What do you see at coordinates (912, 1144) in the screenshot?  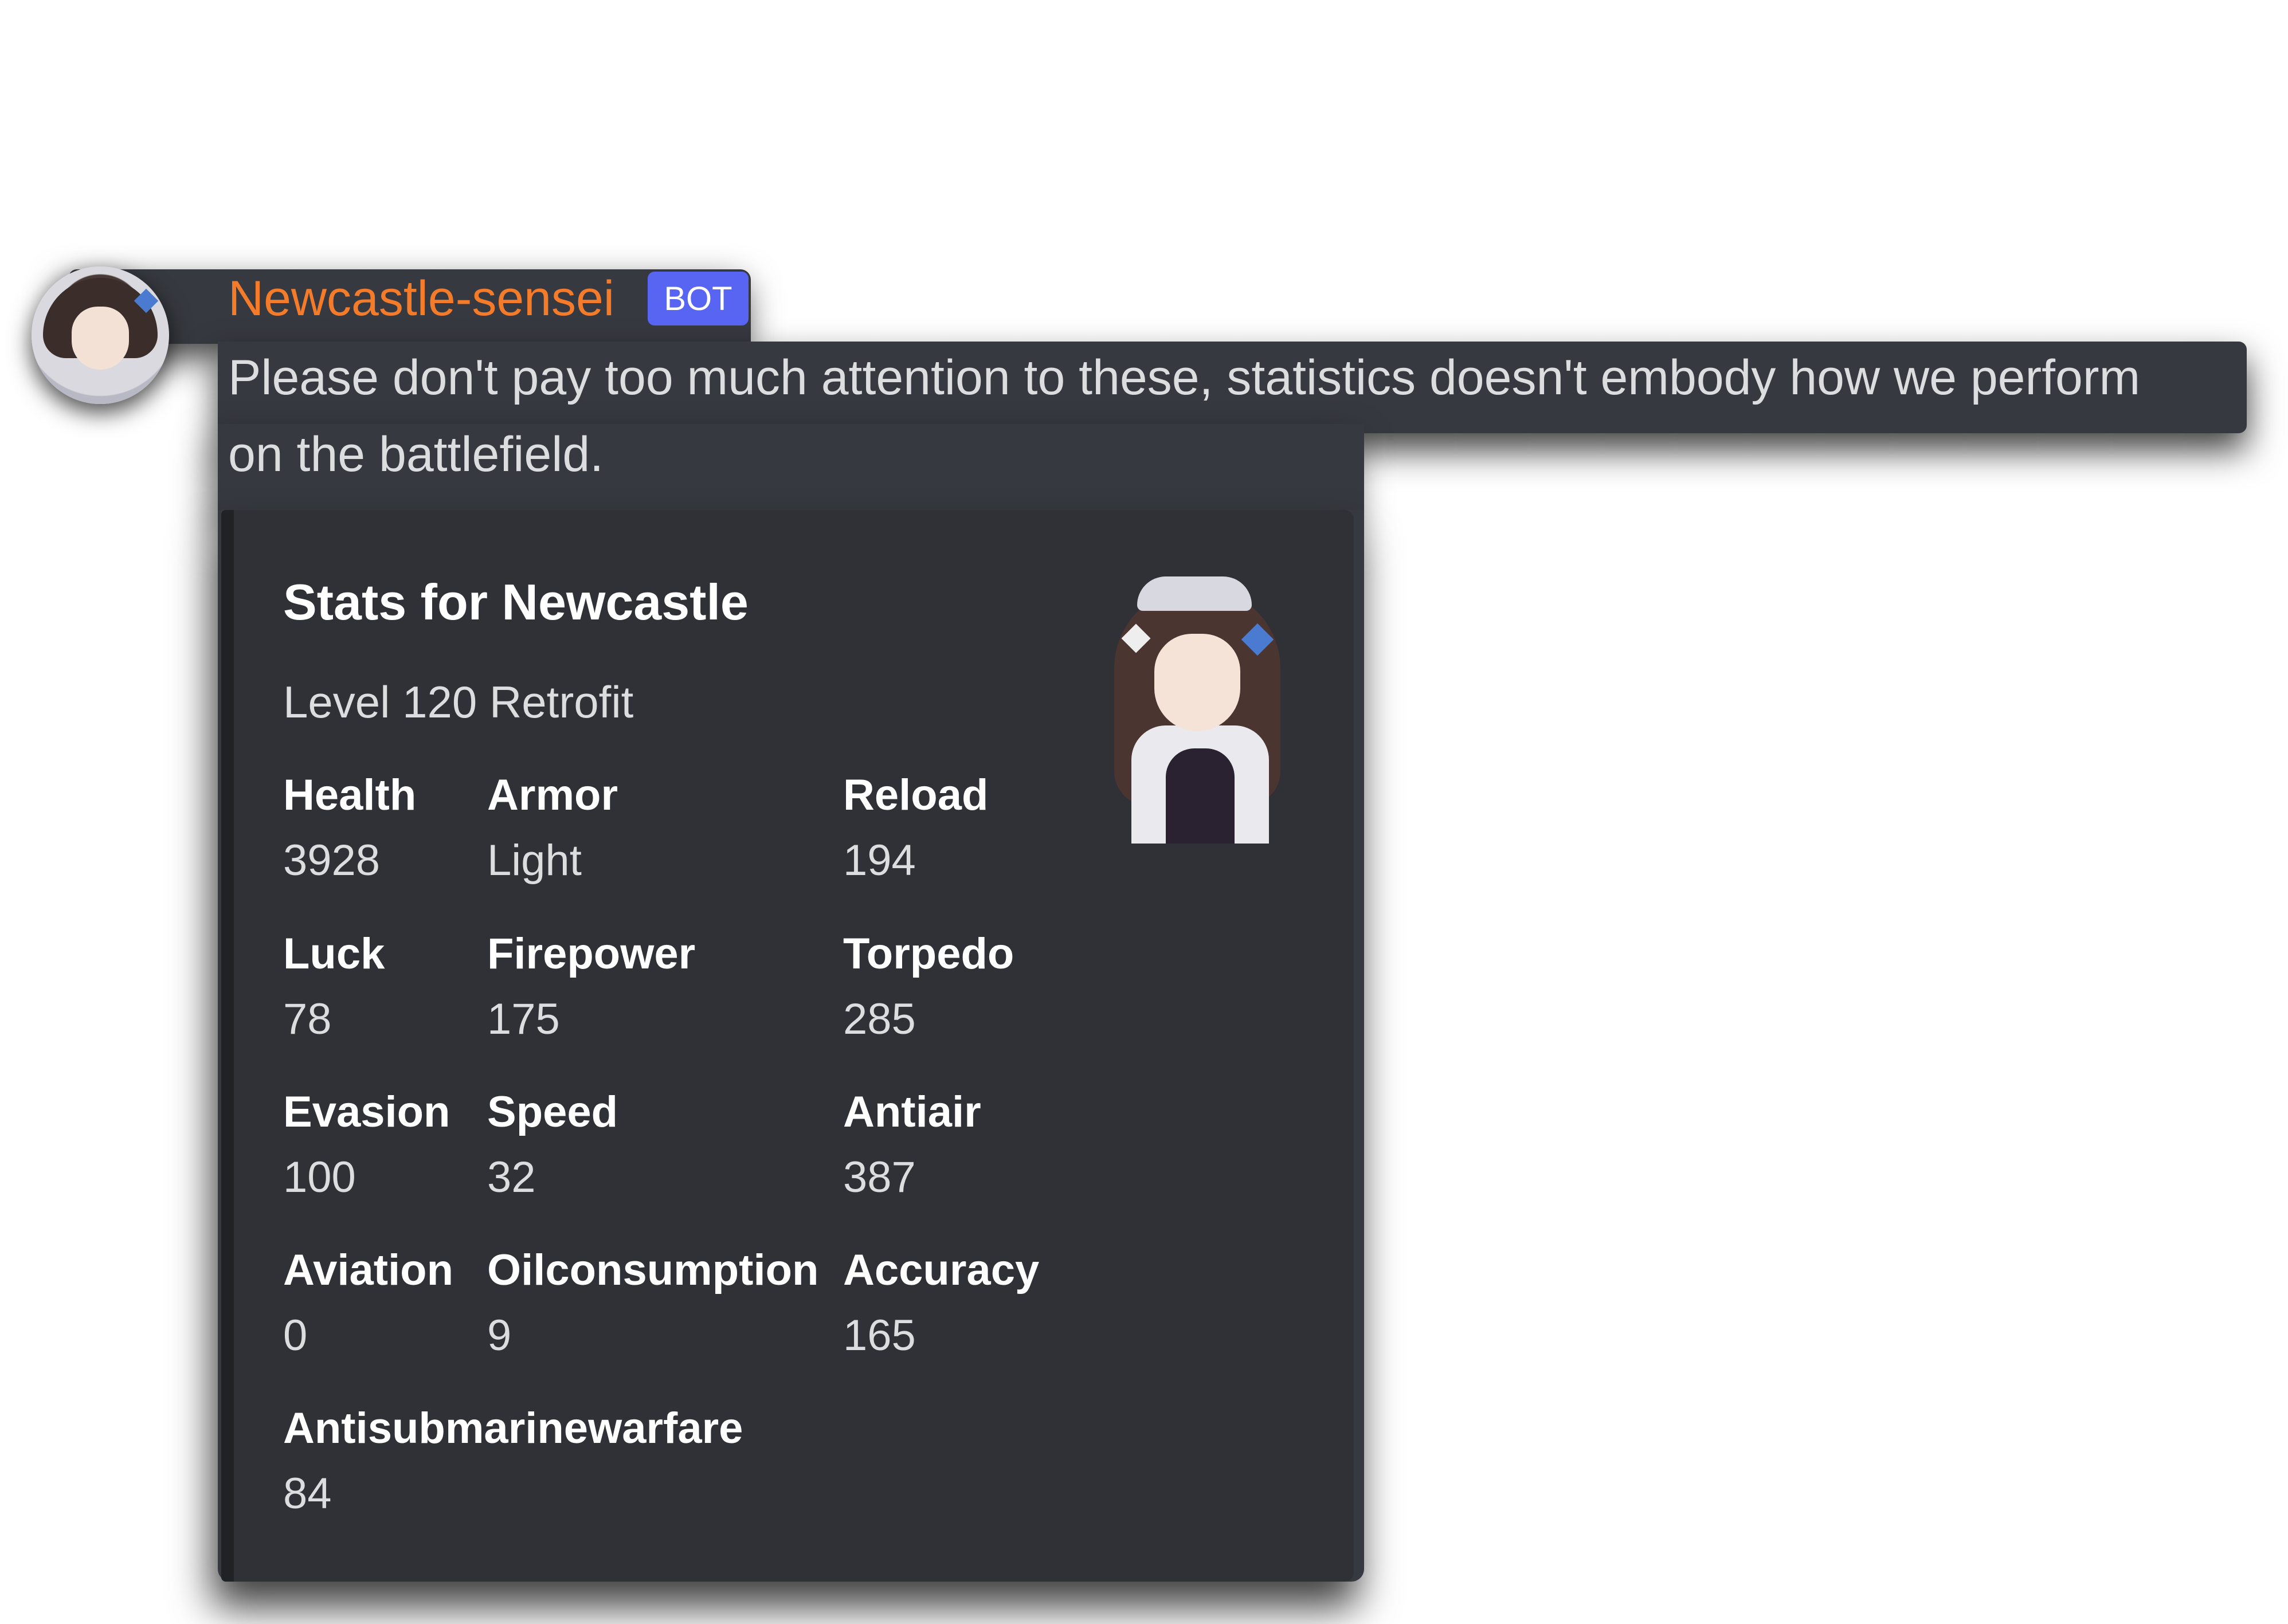 I see `field-antiair: Antiair 387` at bounding box center [912, 1144].